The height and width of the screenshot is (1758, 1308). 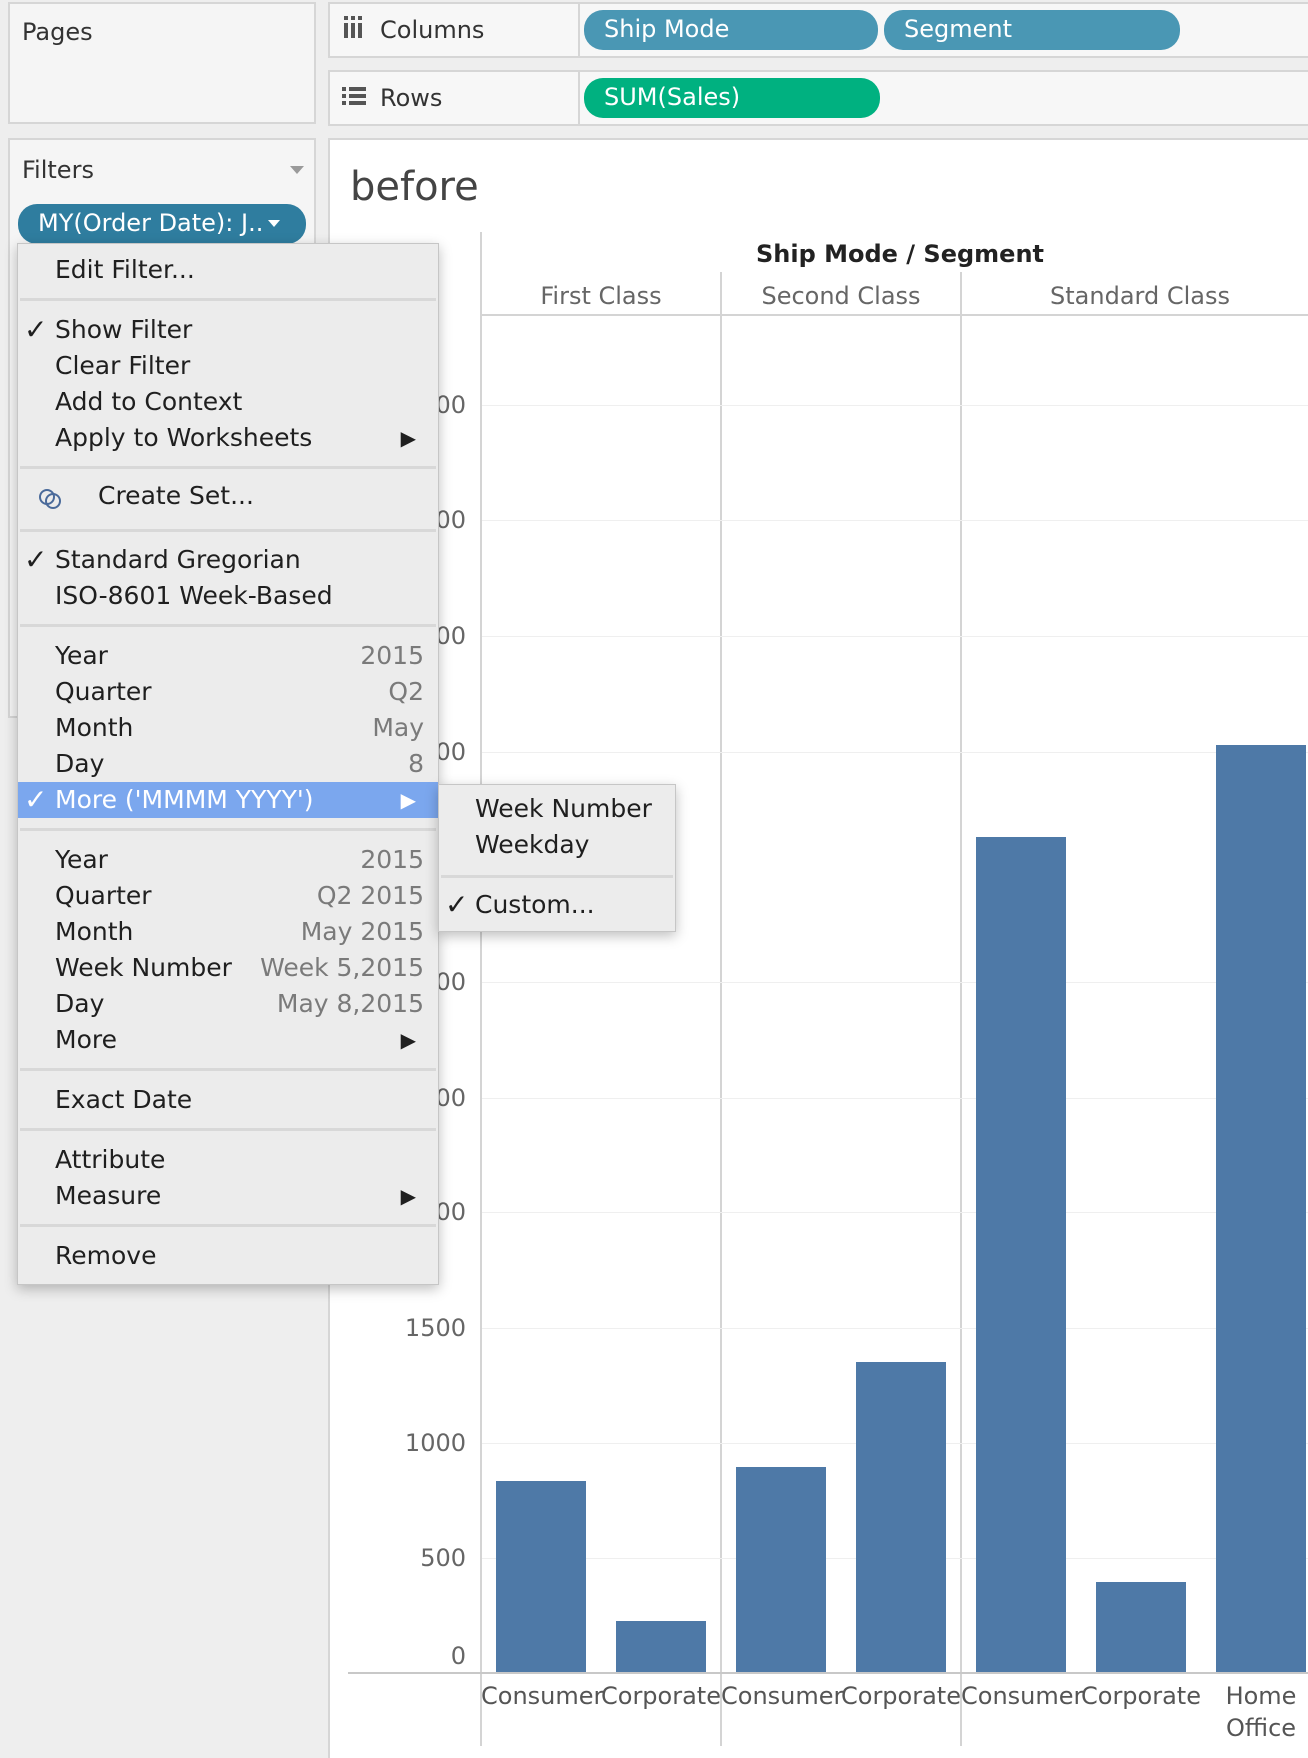 I want to click on header-divider, so click(x=481, y=989).